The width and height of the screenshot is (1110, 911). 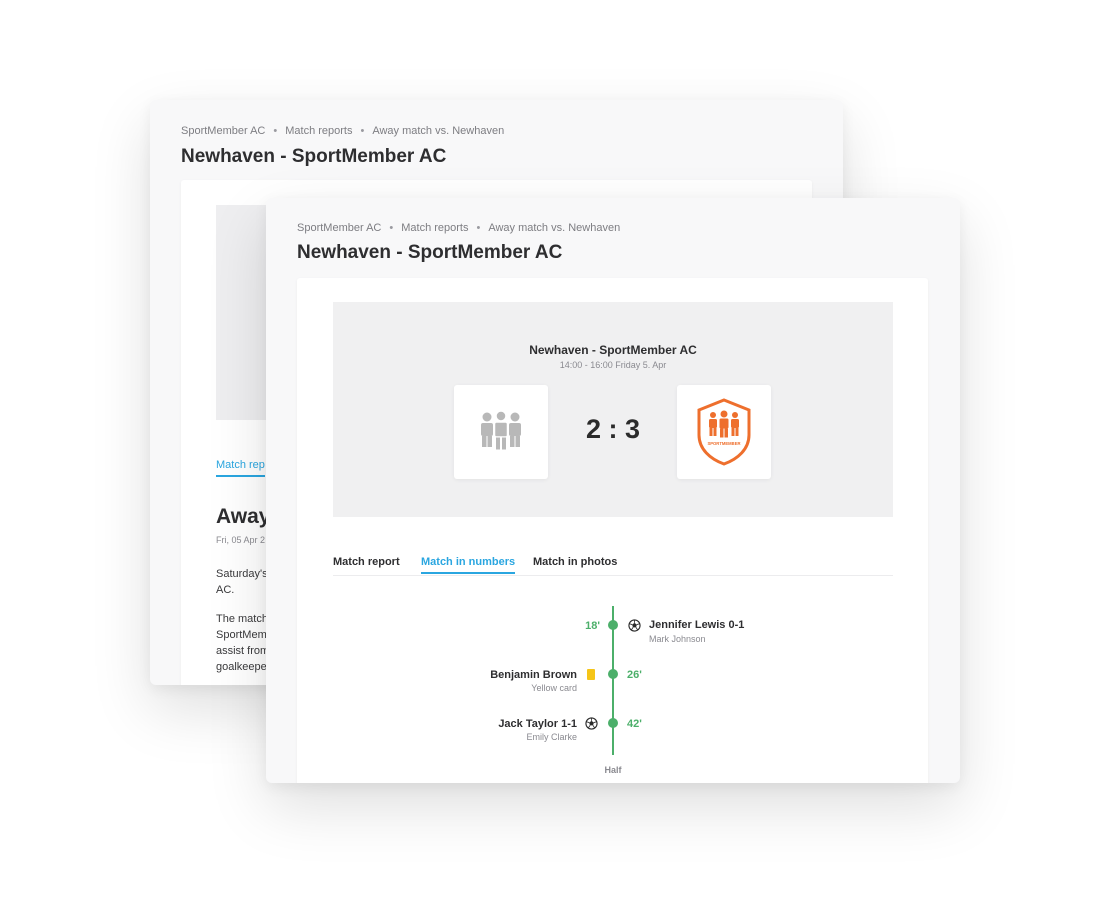 I want to click on half-marker: Half, so click(x=613, y=770).